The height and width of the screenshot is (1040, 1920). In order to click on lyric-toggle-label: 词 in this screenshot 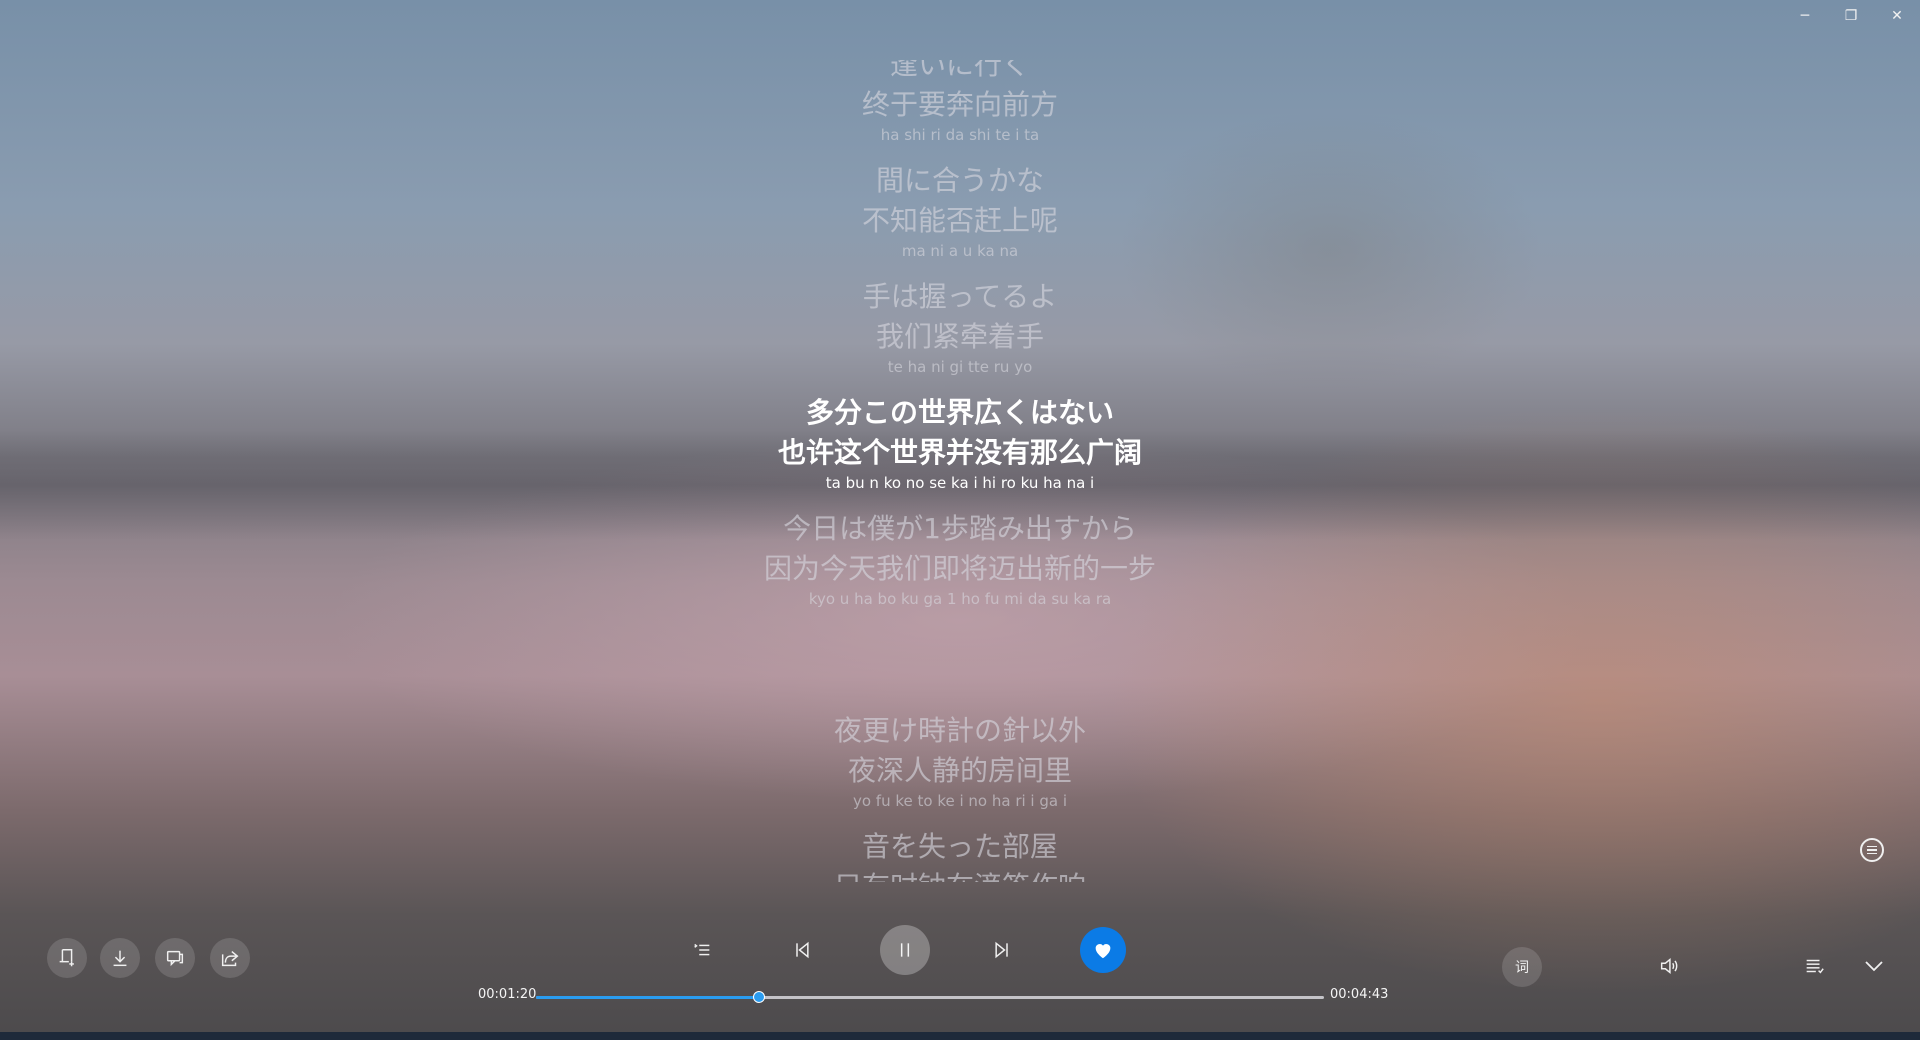, I will do `click(1522, 968)`.